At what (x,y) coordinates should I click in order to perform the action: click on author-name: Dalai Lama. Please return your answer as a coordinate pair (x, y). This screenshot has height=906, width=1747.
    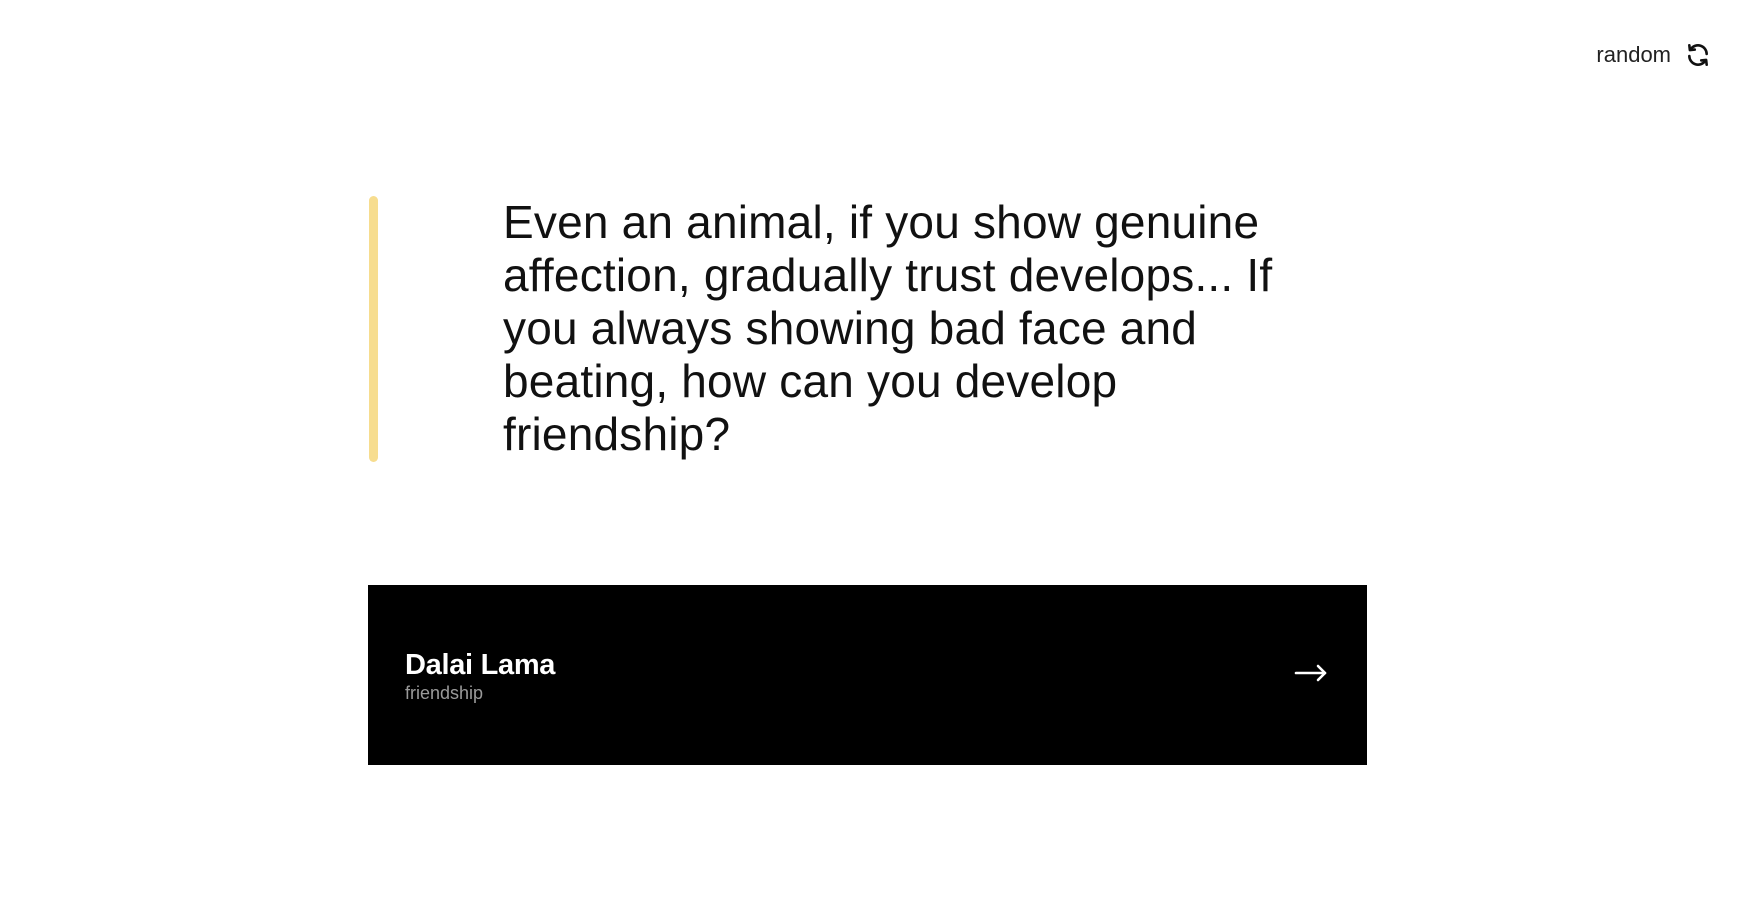
    Looking at the image, I should click on (480, 665).